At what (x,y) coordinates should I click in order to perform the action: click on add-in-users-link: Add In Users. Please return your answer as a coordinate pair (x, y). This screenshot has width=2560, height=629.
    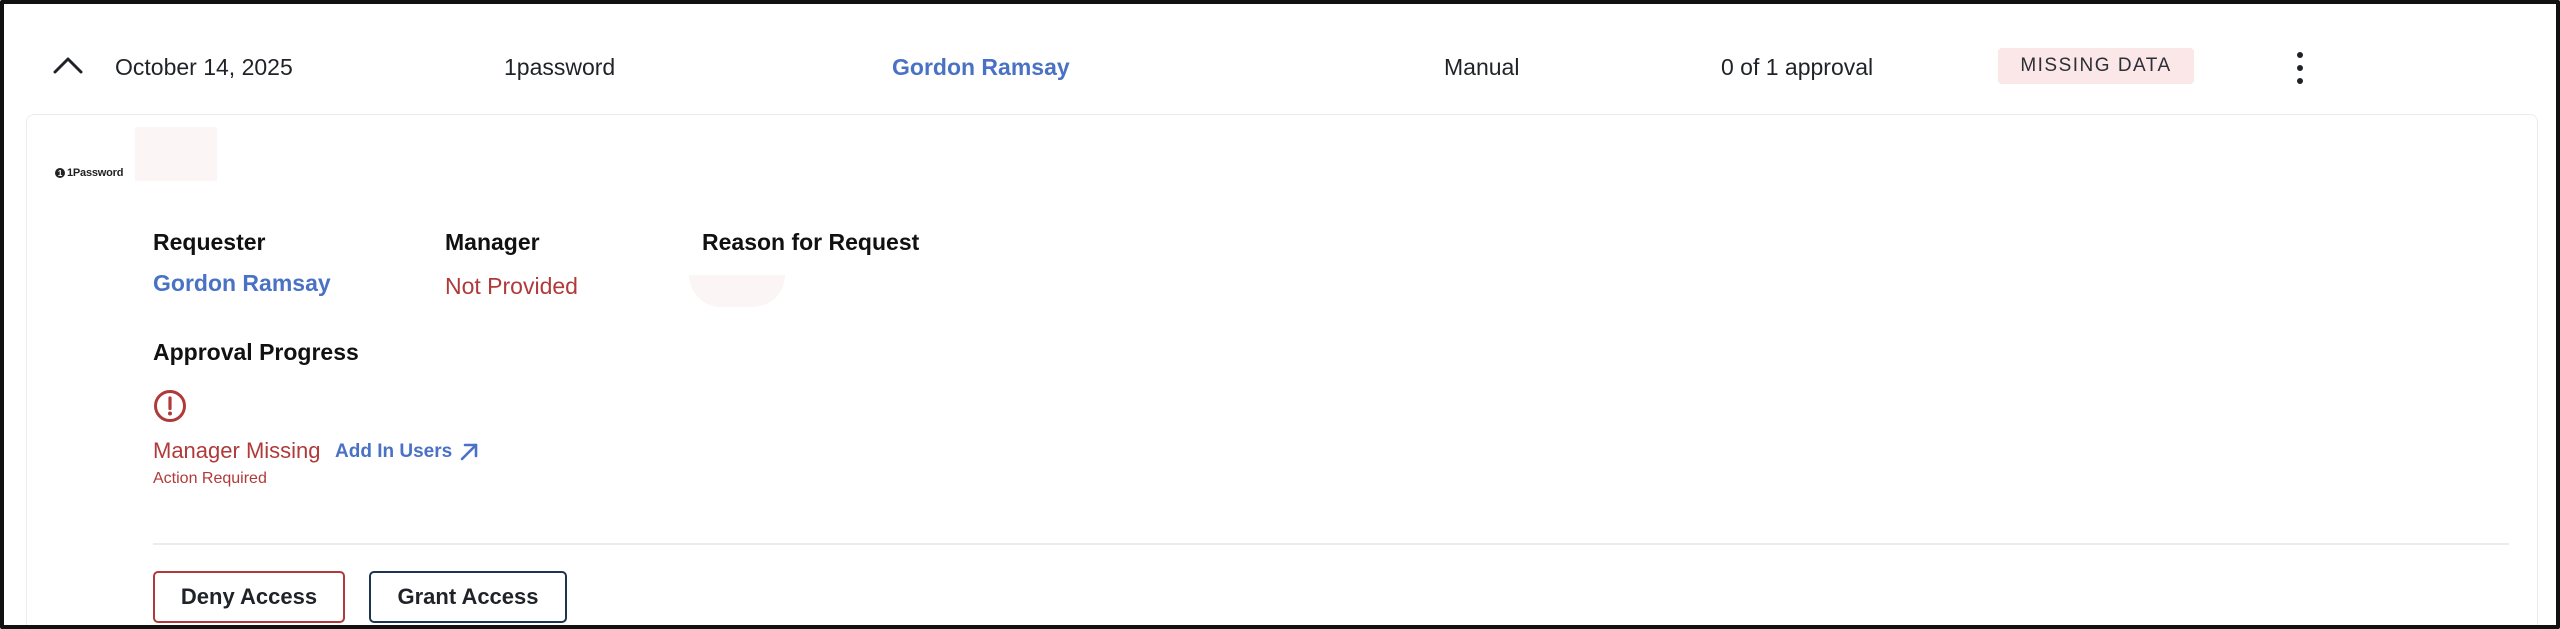
    Looking at the image, I should click on (407, 452).